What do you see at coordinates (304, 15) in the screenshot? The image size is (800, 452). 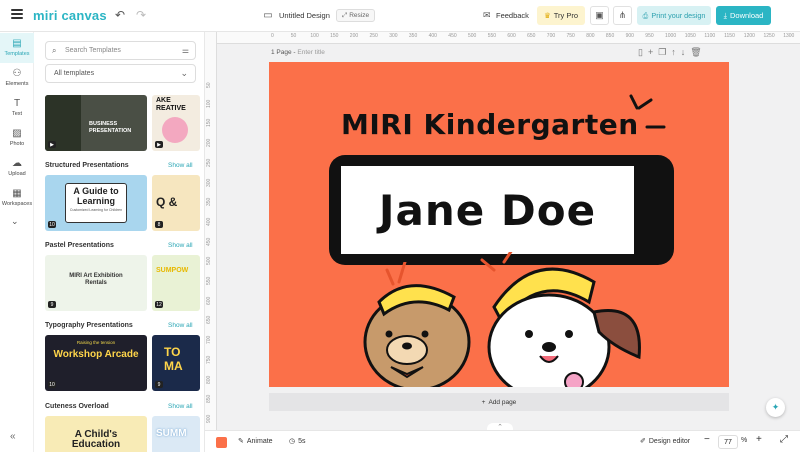 I see `document-title: Untitled Design` at bounding box center [304, 15].